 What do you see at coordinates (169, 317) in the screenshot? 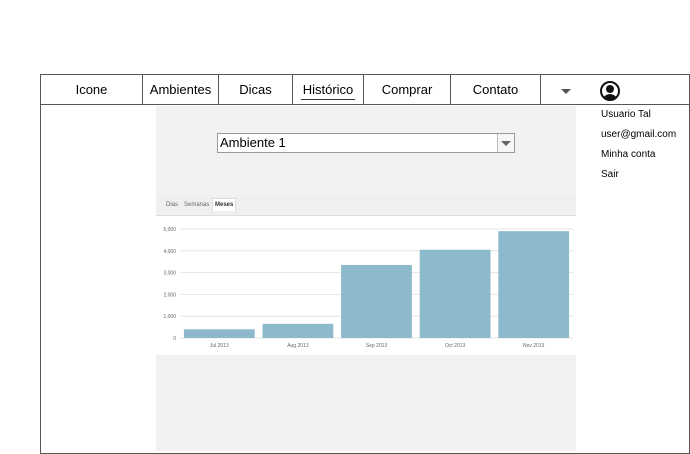
I see `y-tick-label: 1,000` at bounding box center [169, 317].